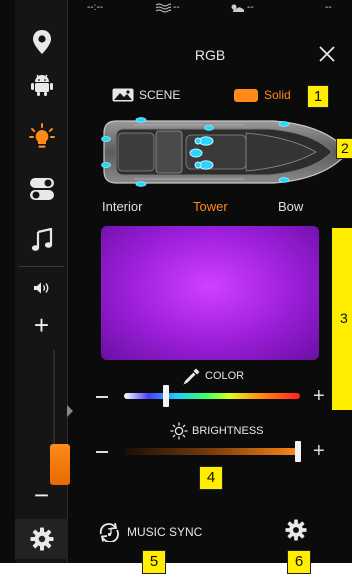  What do you see at coordinates (344, 318) in the screenshot?
I see `annotation-marker-3: 3` at bounding box center [344, 318].